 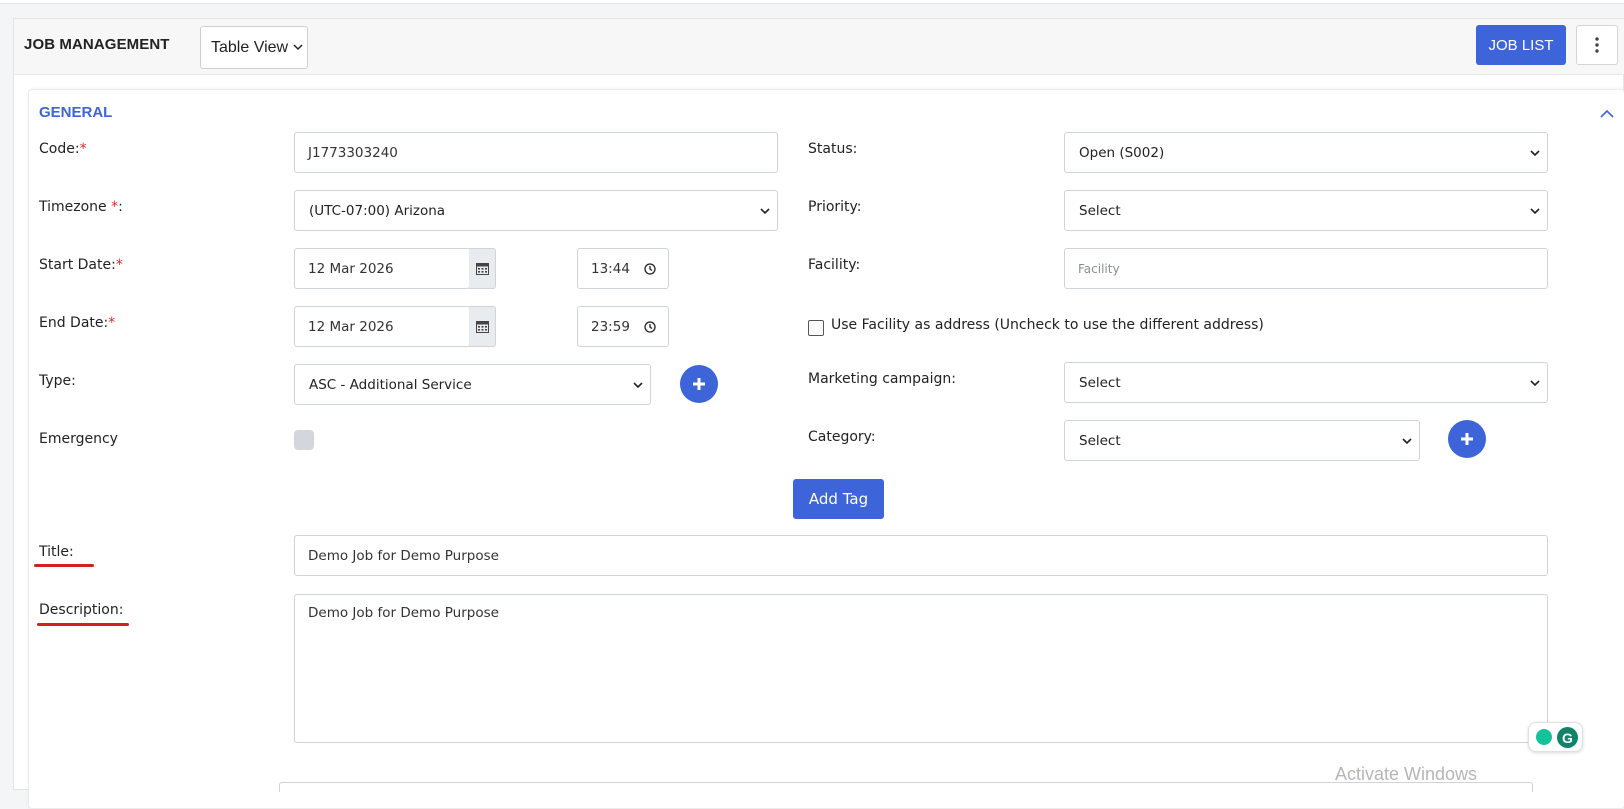 I want to click on title-annotation-underline, so click(x=64, y=565).